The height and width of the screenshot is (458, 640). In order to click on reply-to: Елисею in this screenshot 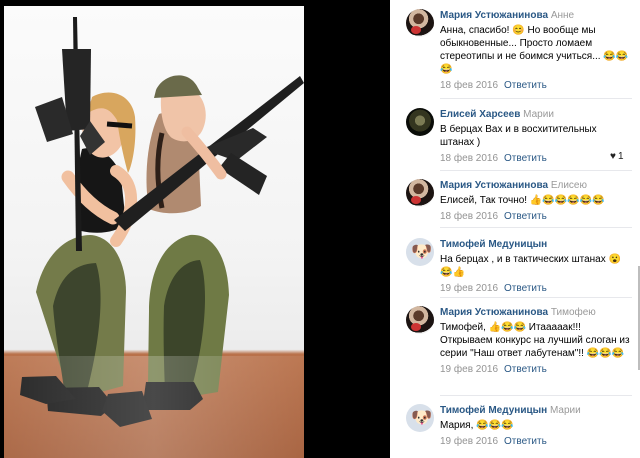, I will do `click(569, 185)`.